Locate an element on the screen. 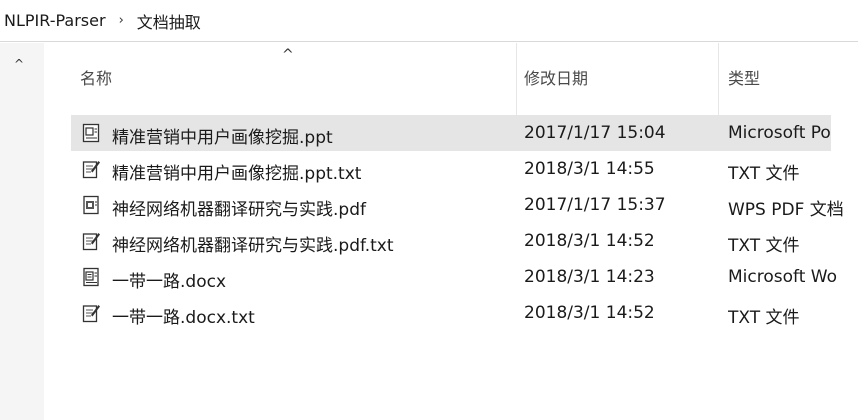 The image size is (858, 420). file-modified-date: 2018/3/1 14:23 is located at coordinates (589, 277).